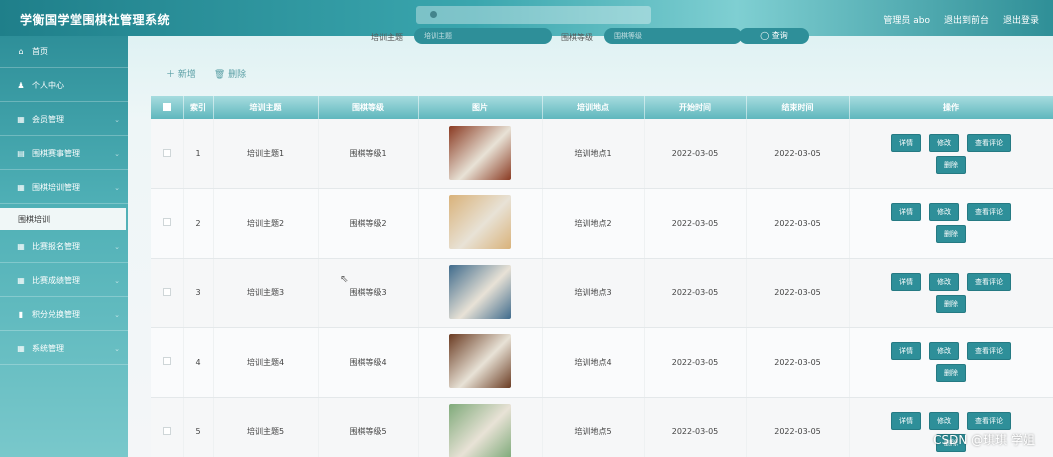  Describe the element at coordinates (64, 52) in the screenshot. I see `sidebar-item-1: ⌂ 首页` at that location.